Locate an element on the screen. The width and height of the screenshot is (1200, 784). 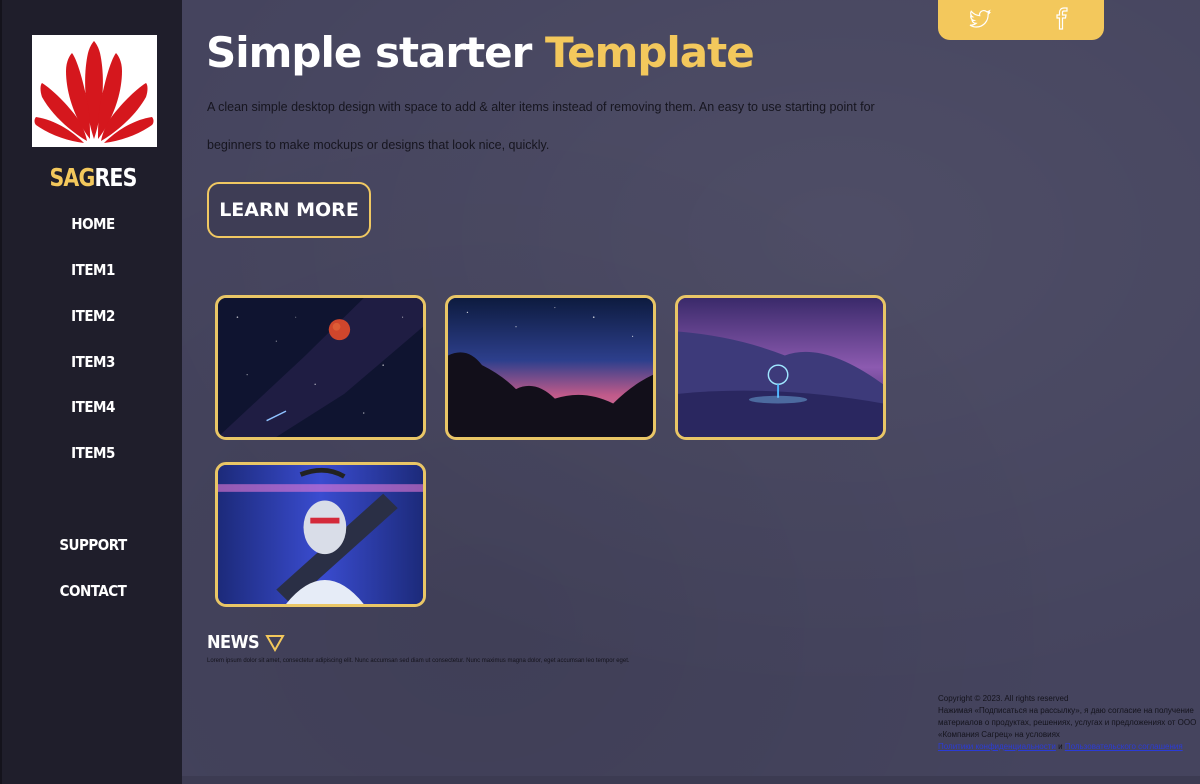
brand-name: SAGRES is located at coordinates (92, 177).